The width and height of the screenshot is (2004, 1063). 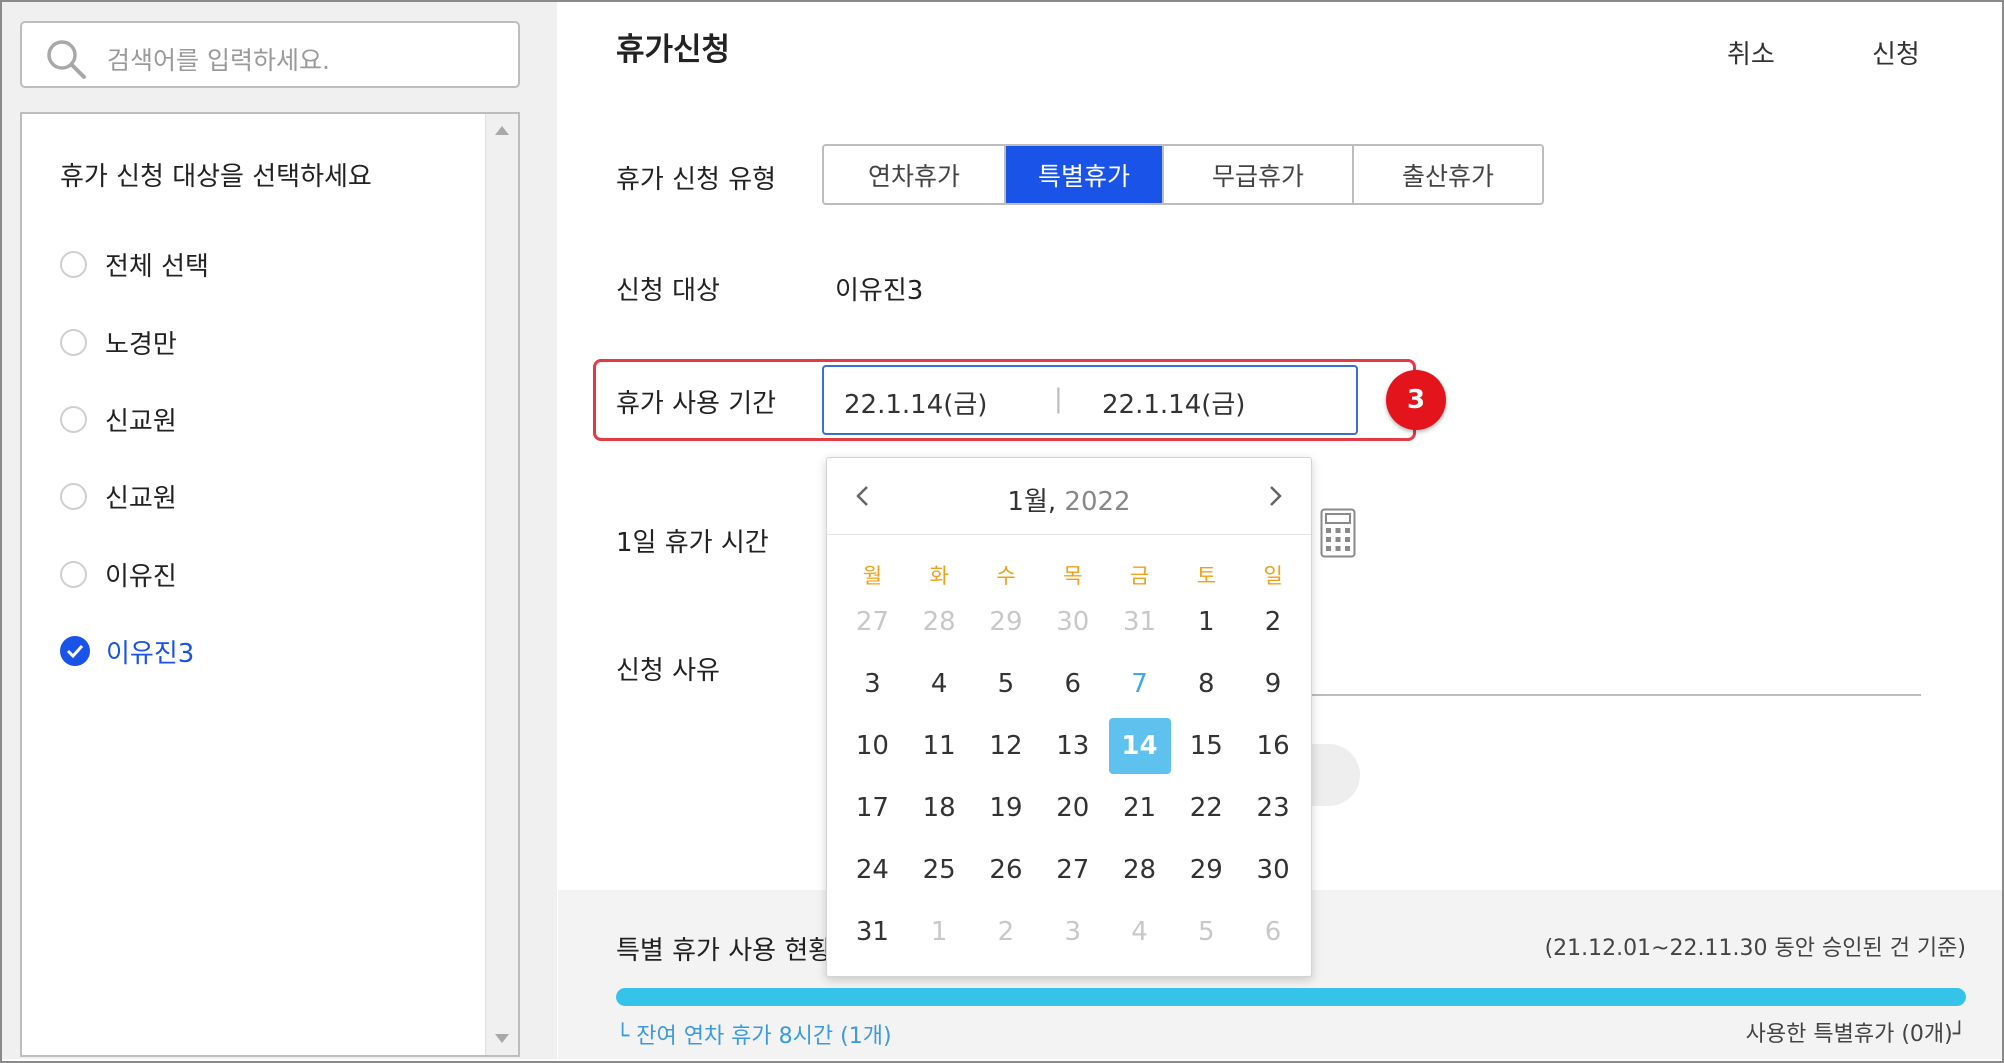 What do you see at coordinates (1273, 870) in the screenshot?
I see `calendar-day: 30` at bounding box center [1273, 870].